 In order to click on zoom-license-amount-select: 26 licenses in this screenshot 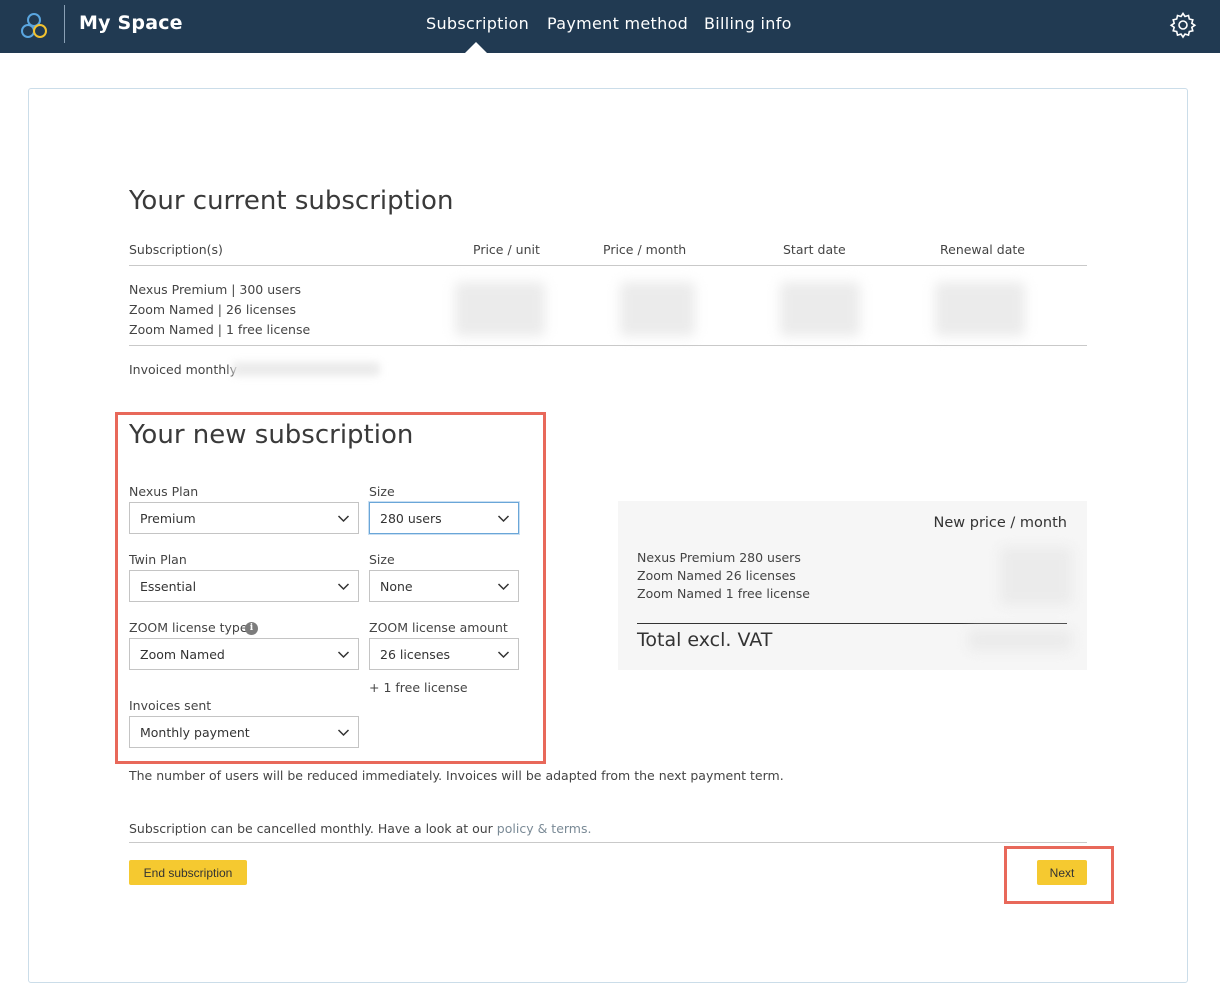, I will do `click(444, 654)`.